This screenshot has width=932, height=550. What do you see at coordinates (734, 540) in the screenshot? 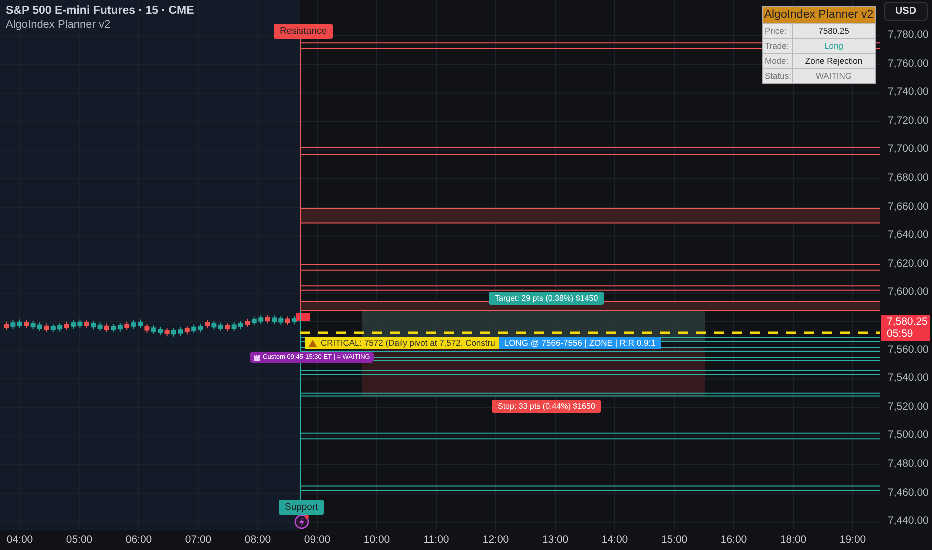
I see `time-label: 16:00` at bounding box center [734, 540].